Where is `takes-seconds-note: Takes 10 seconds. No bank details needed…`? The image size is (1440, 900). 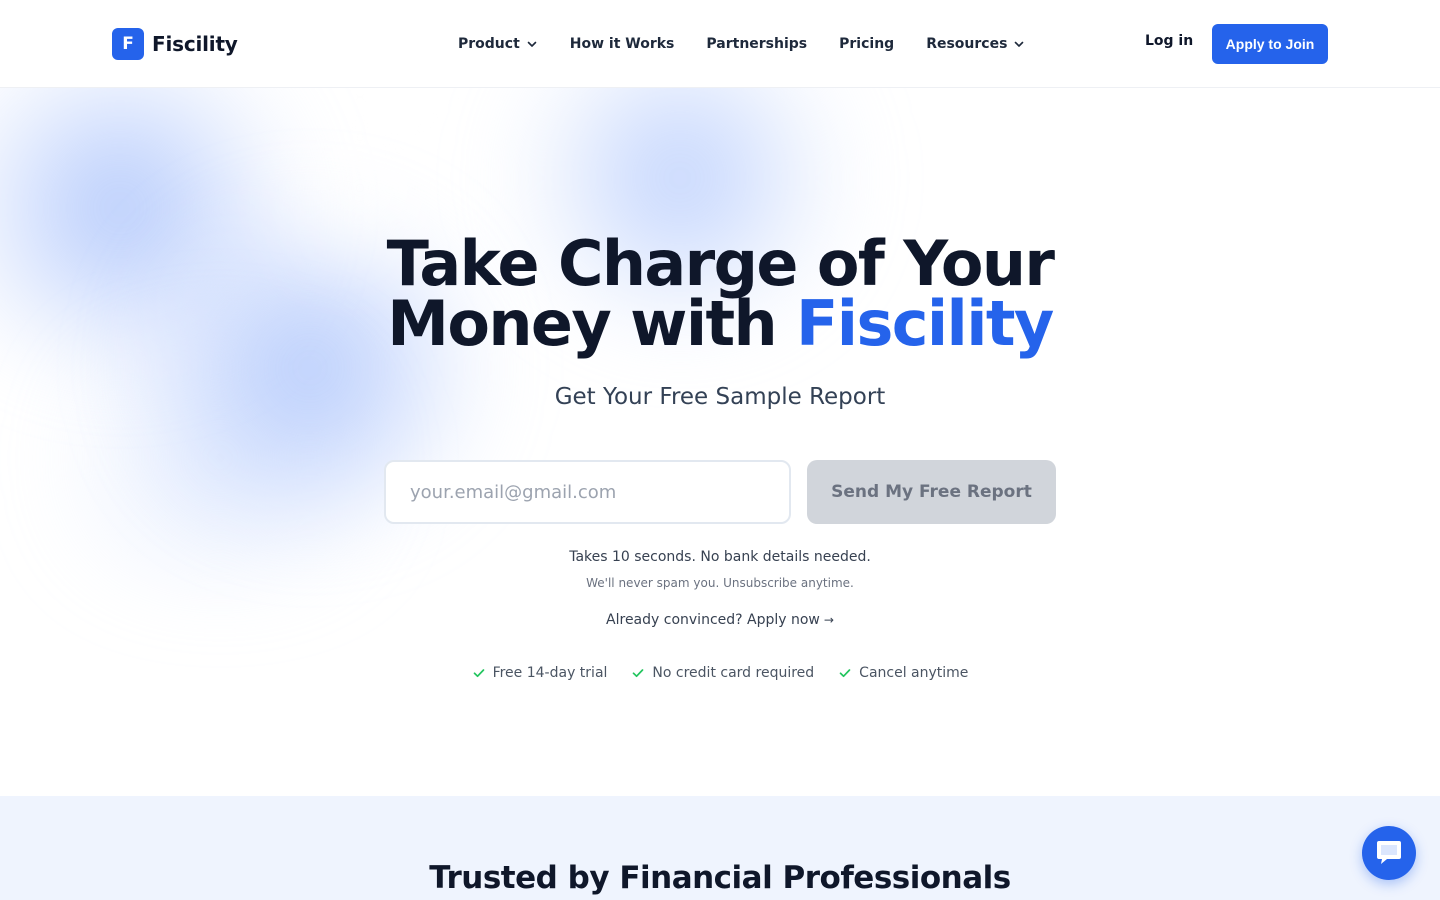
takes-seconds-note: Takes 10 seconds. No bank details needed… is located at coordinates (720, 557).